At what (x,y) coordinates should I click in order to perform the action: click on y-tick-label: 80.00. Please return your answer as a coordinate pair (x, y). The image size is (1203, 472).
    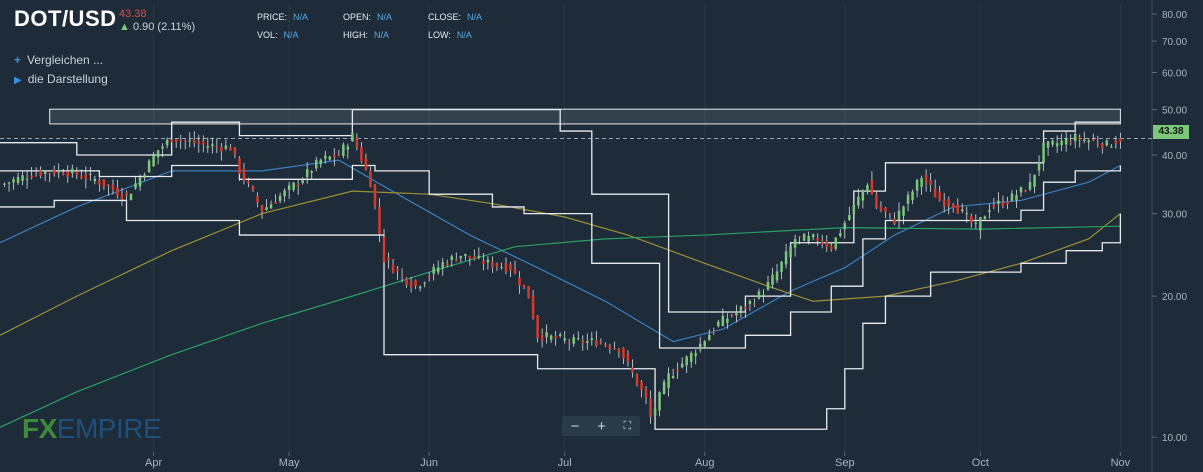
    Looking at the image, I should click on (1174, 15).